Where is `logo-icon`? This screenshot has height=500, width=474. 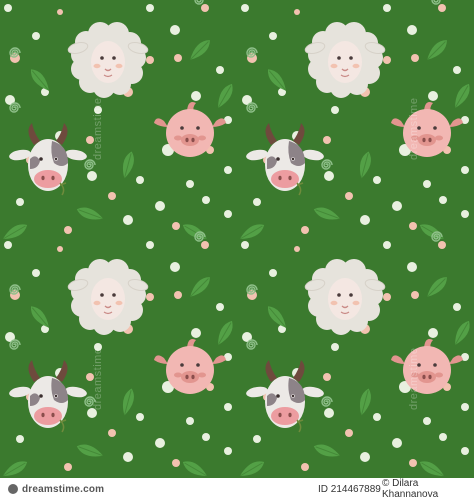 logo-icon is located at coordinates (13, 489).